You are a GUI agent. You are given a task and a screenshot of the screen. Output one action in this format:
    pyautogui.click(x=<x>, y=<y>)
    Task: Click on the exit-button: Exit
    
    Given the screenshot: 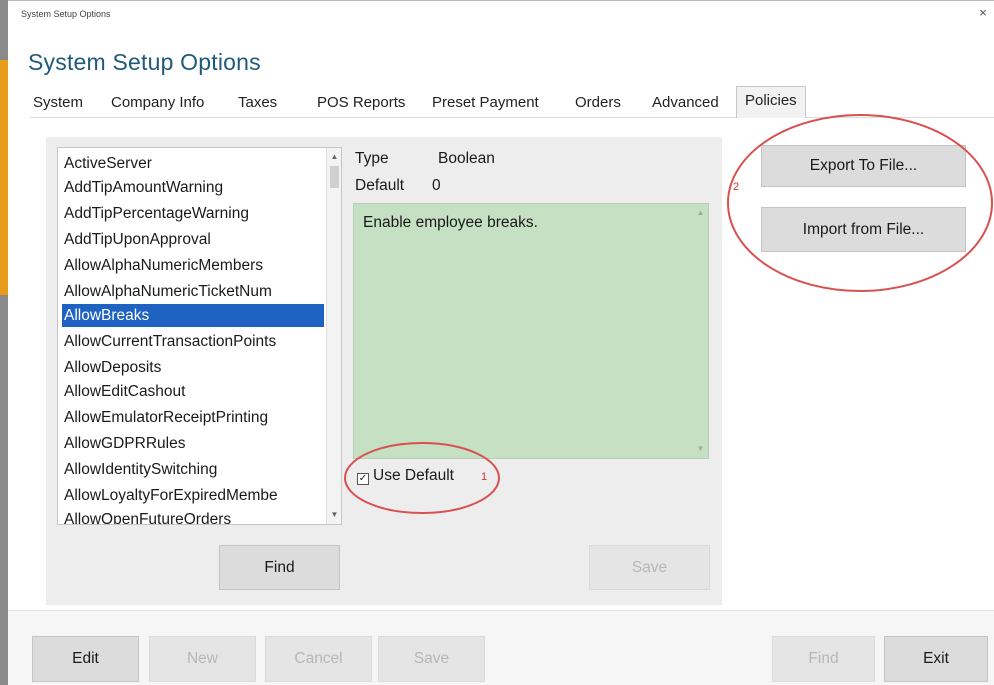 What is the action you would take?
    pyautogui.click(x=936, y=659)
    